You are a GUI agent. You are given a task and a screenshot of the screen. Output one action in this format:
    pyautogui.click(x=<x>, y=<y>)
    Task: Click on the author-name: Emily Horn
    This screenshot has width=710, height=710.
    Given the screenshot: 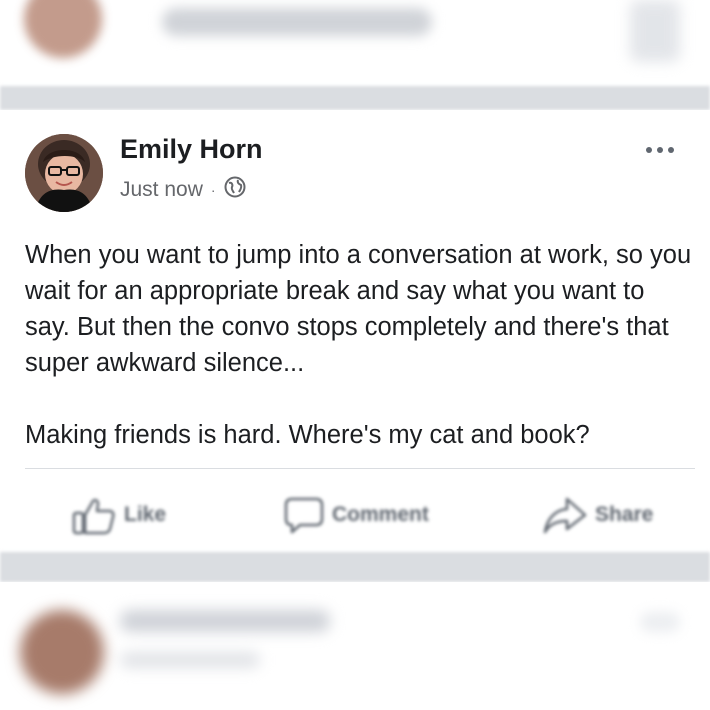 What is the action you would take?
    pyautogui.click(x=191, y=149)
    